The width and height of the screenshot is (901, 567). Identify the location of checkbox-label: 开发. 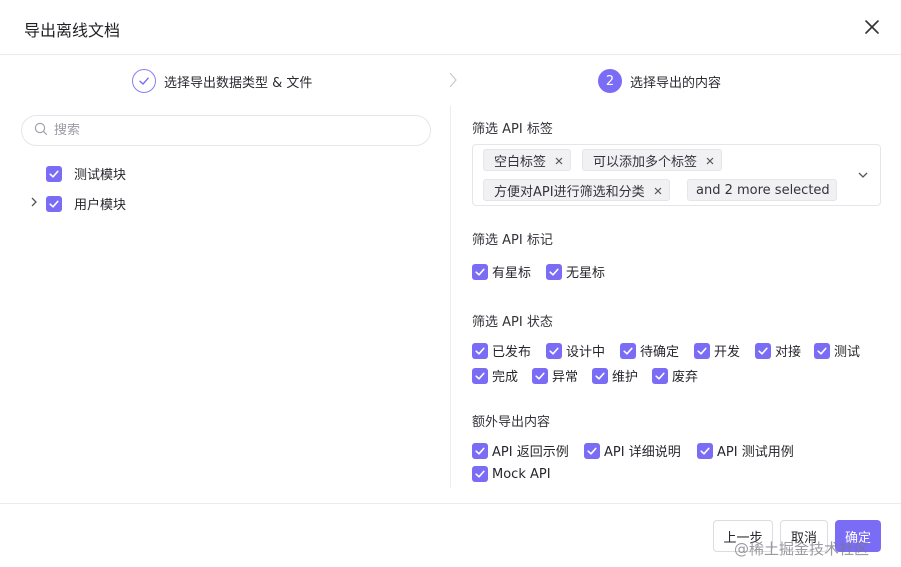
(727, 352).